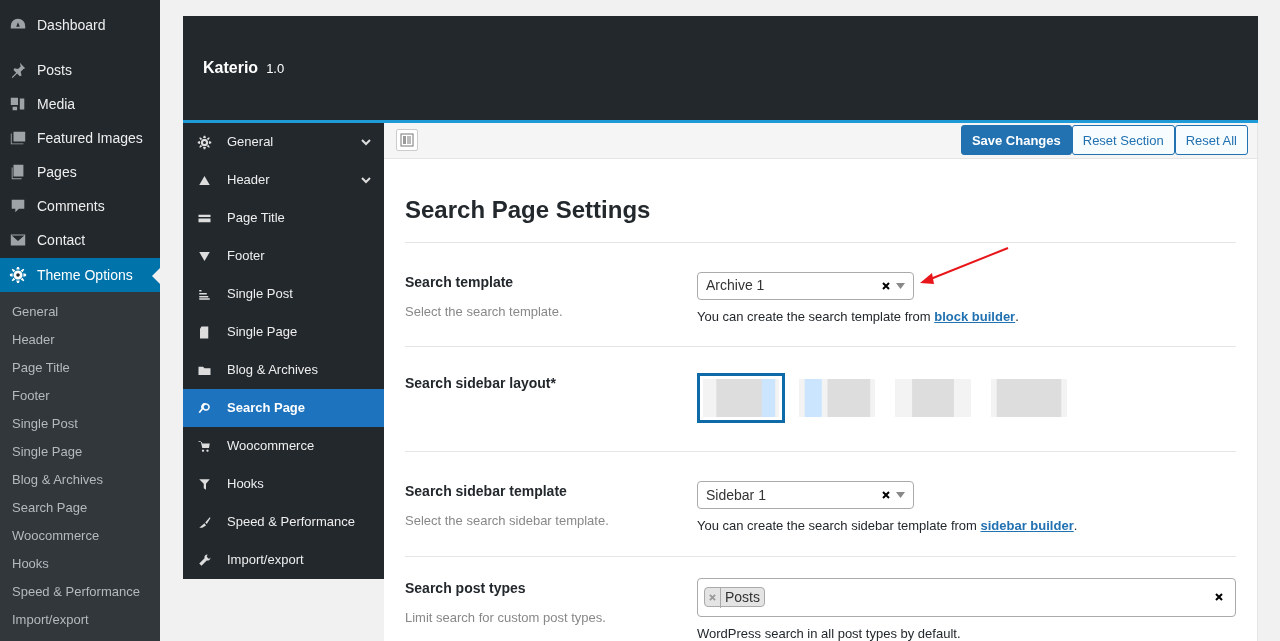  I want to click on options-nav-item: Header, so click(283, 180).